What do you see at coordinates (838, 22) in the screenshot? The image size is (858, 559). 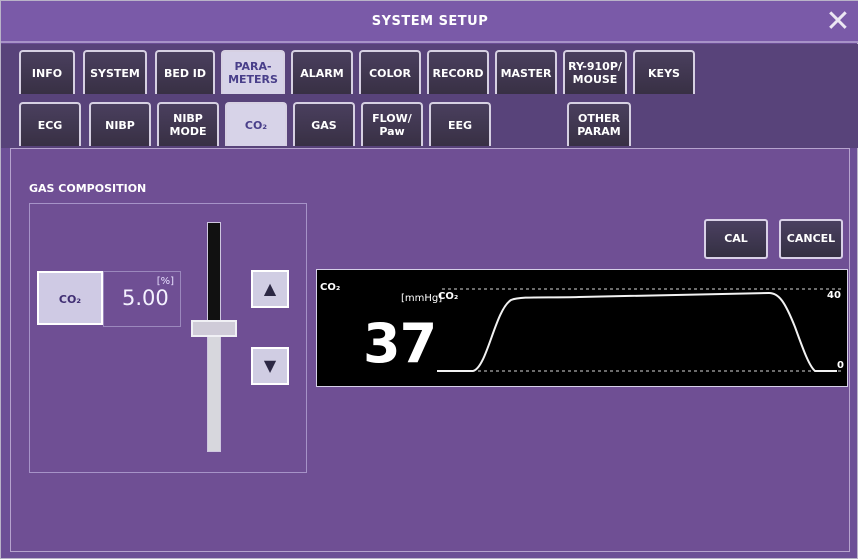 I see `close-icon: ✕` at bounding box center [838, 22].